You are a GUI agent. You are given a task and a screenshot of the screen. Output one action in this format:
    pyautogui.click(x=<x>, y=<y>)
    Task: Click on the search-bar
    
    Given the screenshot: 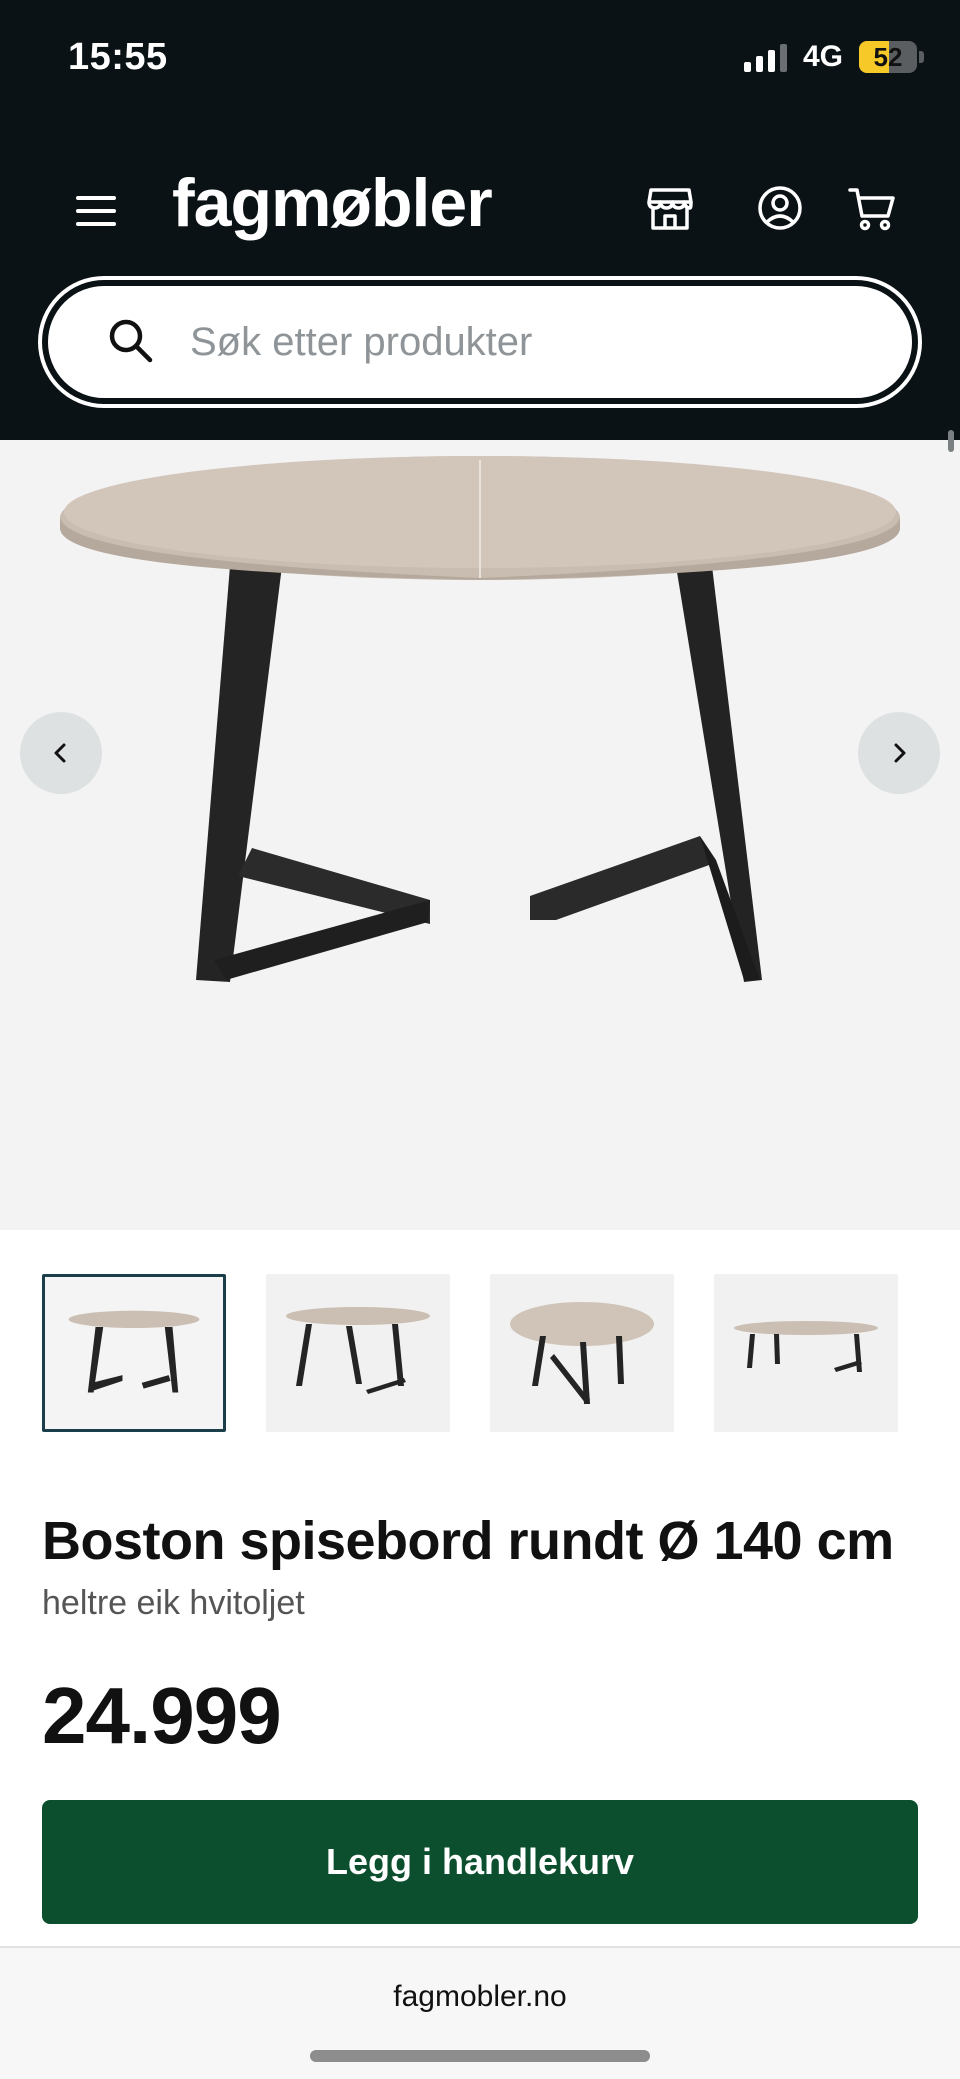 What is the action you would take?
    pyautogui.click(x=480, y=342)
    